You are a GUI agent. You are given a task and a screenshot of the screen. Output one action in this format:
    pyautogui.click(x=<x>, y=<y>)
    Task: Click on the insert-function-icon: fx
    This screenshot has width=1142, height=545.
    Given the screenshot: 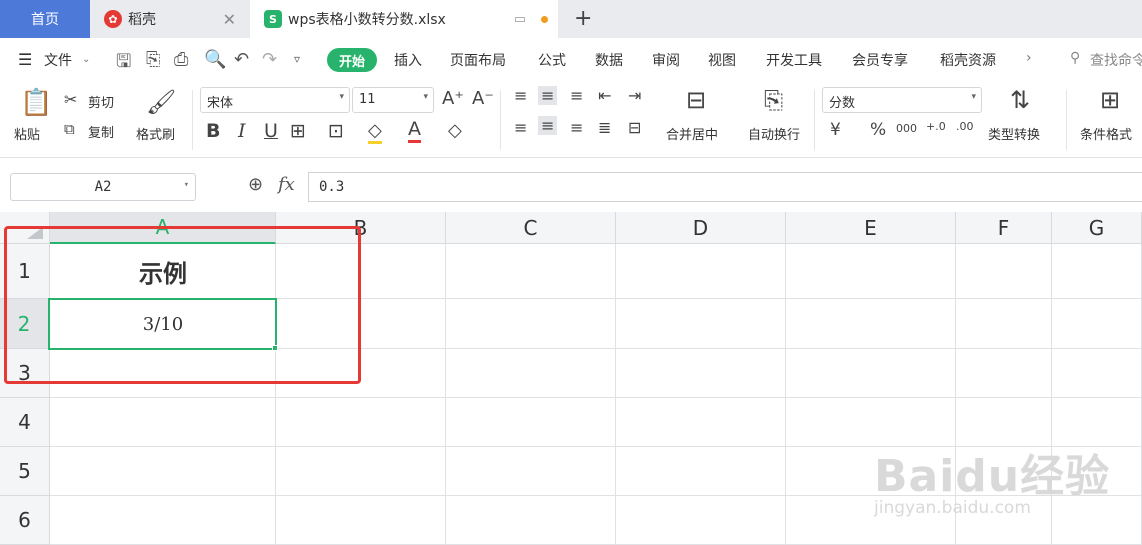 What is the action you would take?
    pyautogui.click(x=286, y=184)
    